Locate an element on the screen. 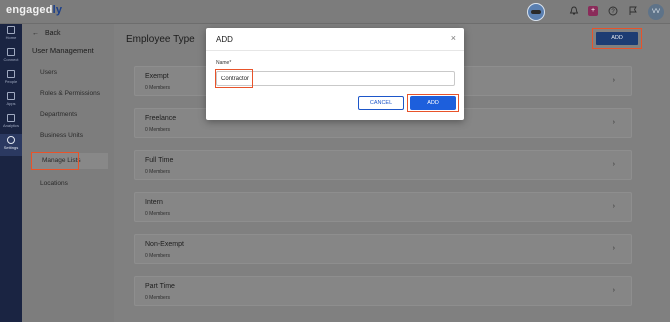 This screenshot has height=322, width=670. dialog-title: ADD is located at coordinates (224, 39).